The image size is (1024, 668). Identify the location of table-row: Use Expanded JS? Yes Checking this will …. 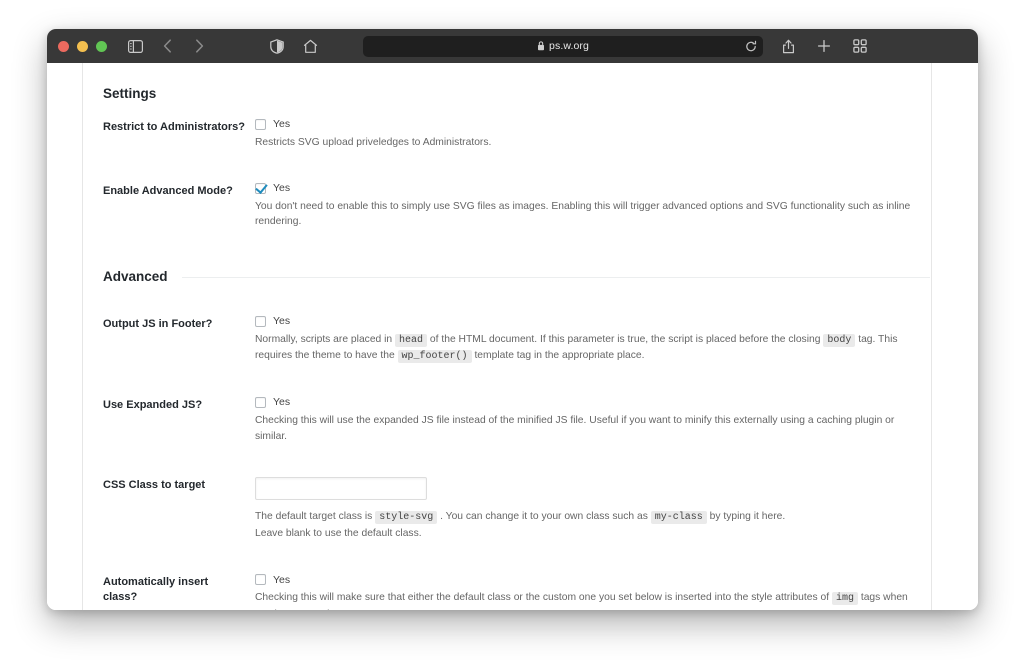
(516, 421).